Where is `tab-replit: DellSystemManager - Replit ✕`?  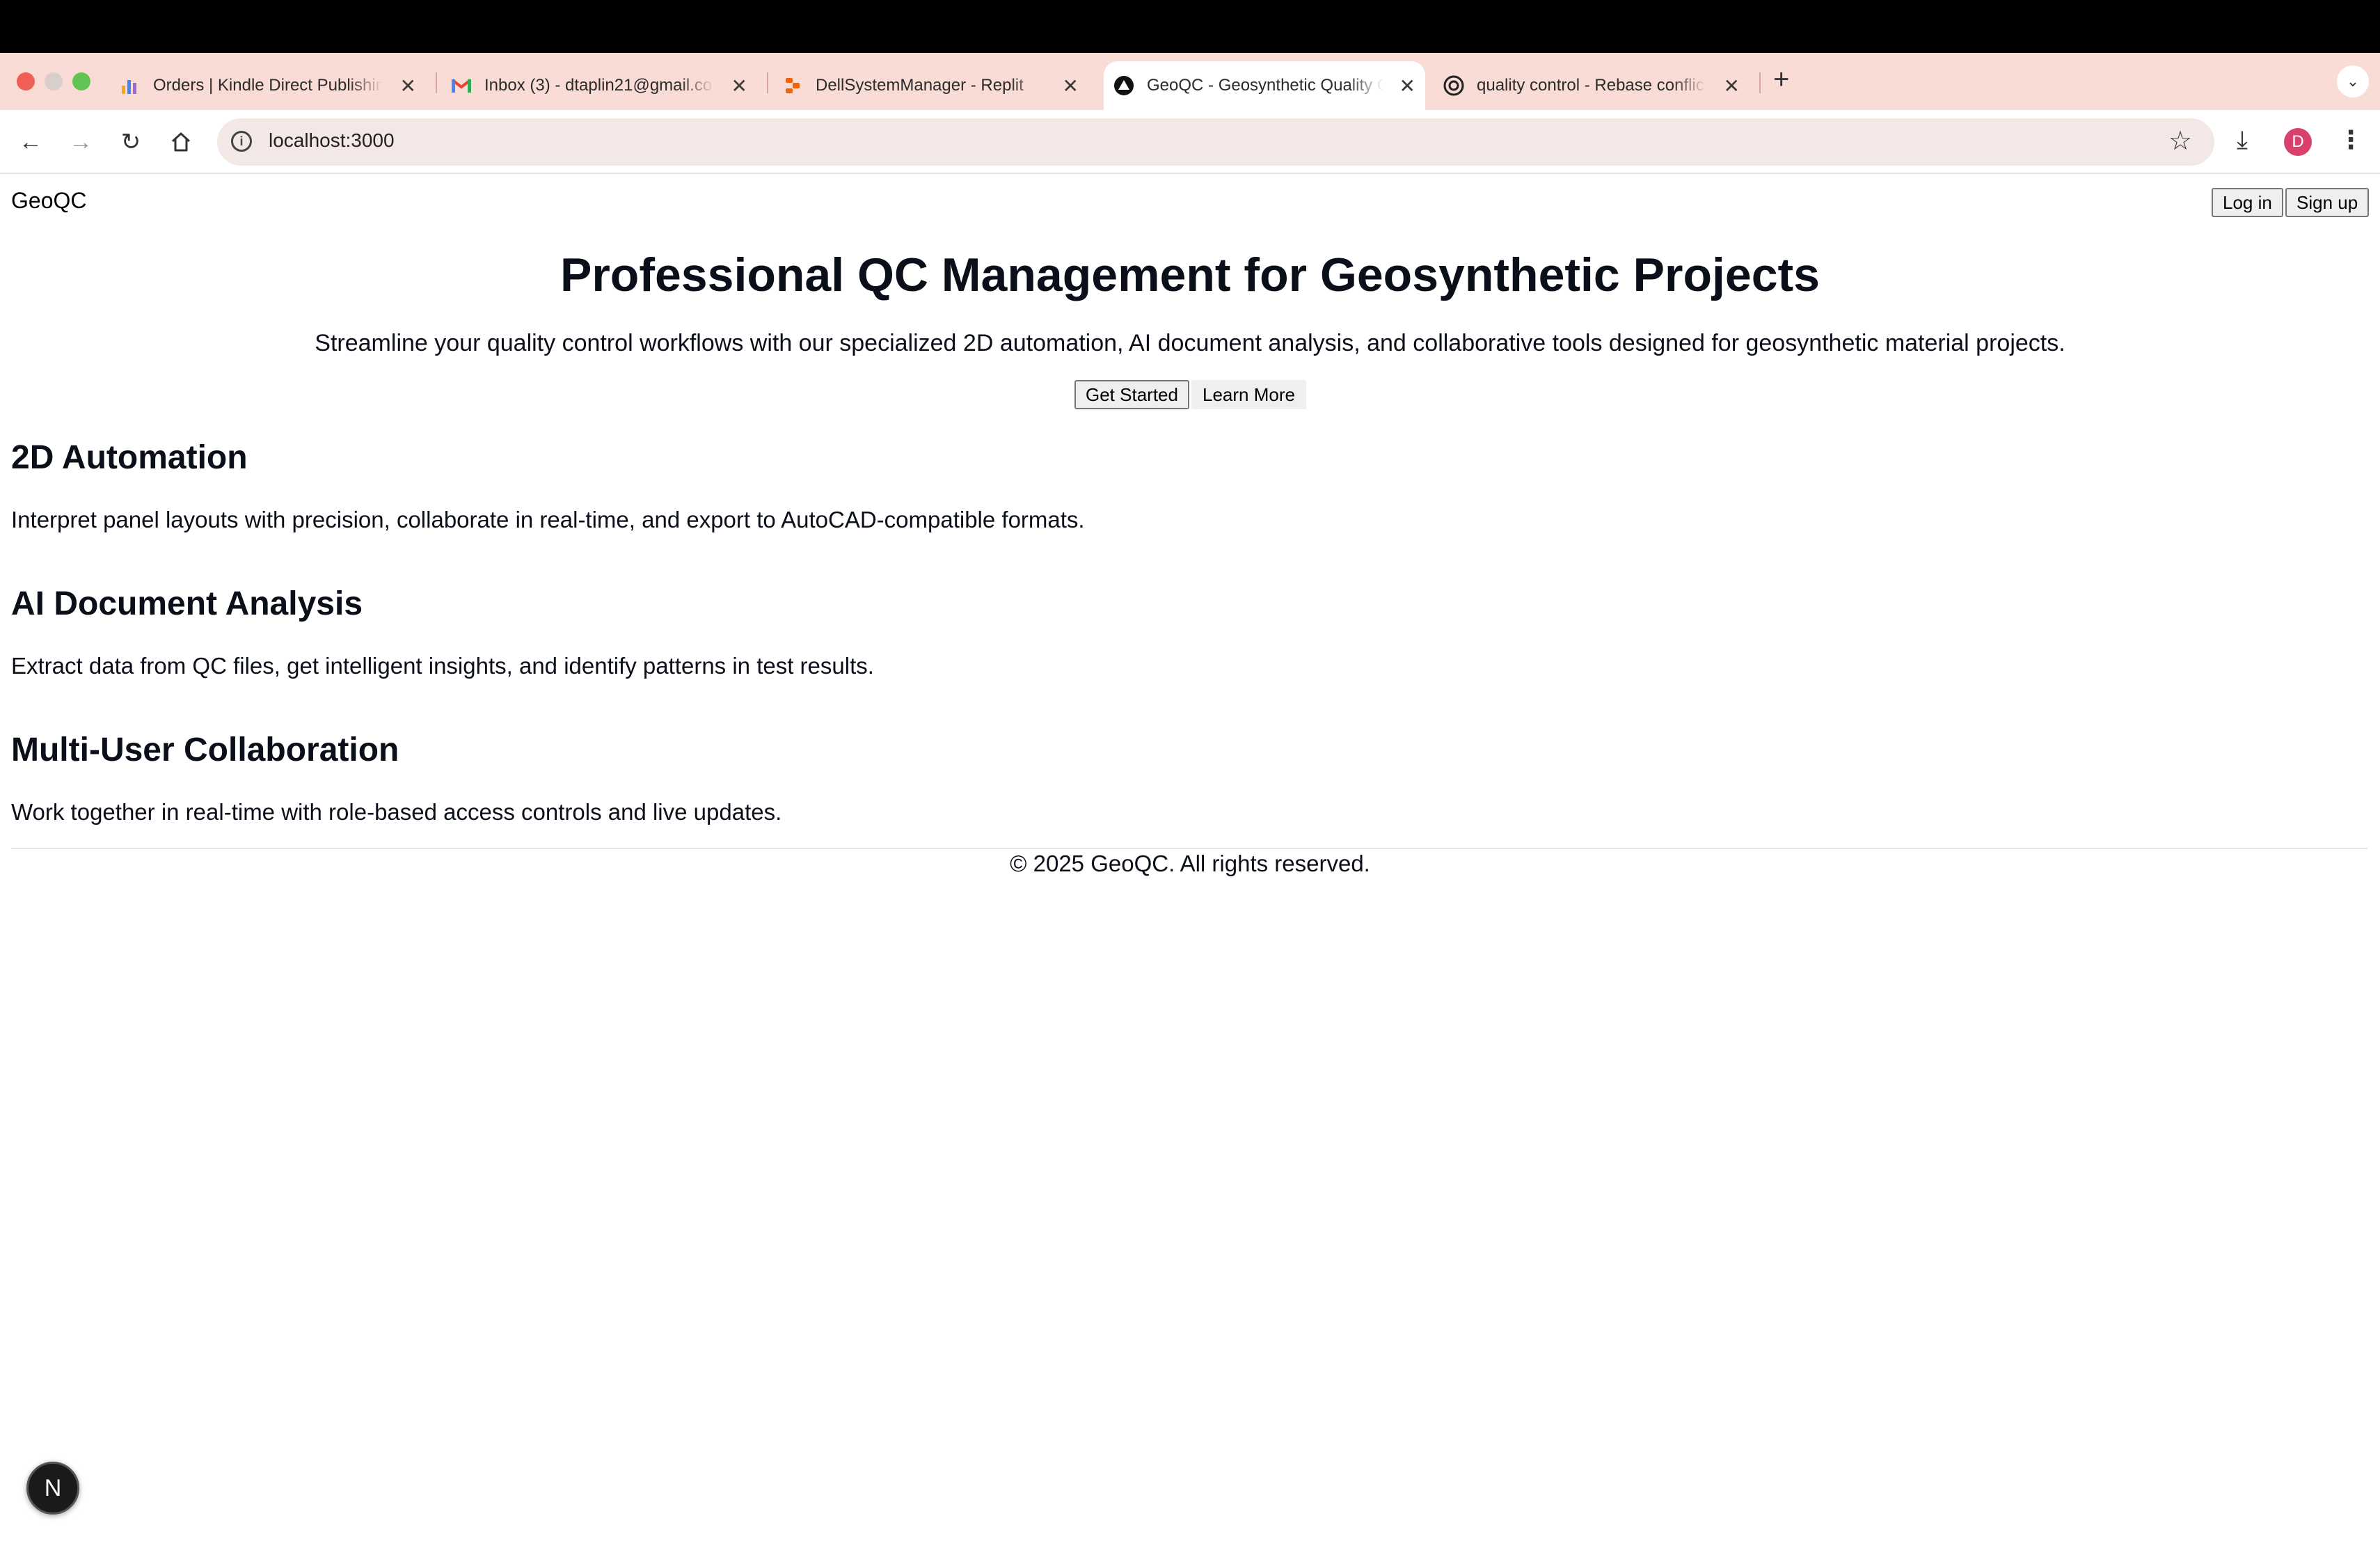 tab-replit: DellSystemManager - Replit ✕ is located at coordinates (935, 85).